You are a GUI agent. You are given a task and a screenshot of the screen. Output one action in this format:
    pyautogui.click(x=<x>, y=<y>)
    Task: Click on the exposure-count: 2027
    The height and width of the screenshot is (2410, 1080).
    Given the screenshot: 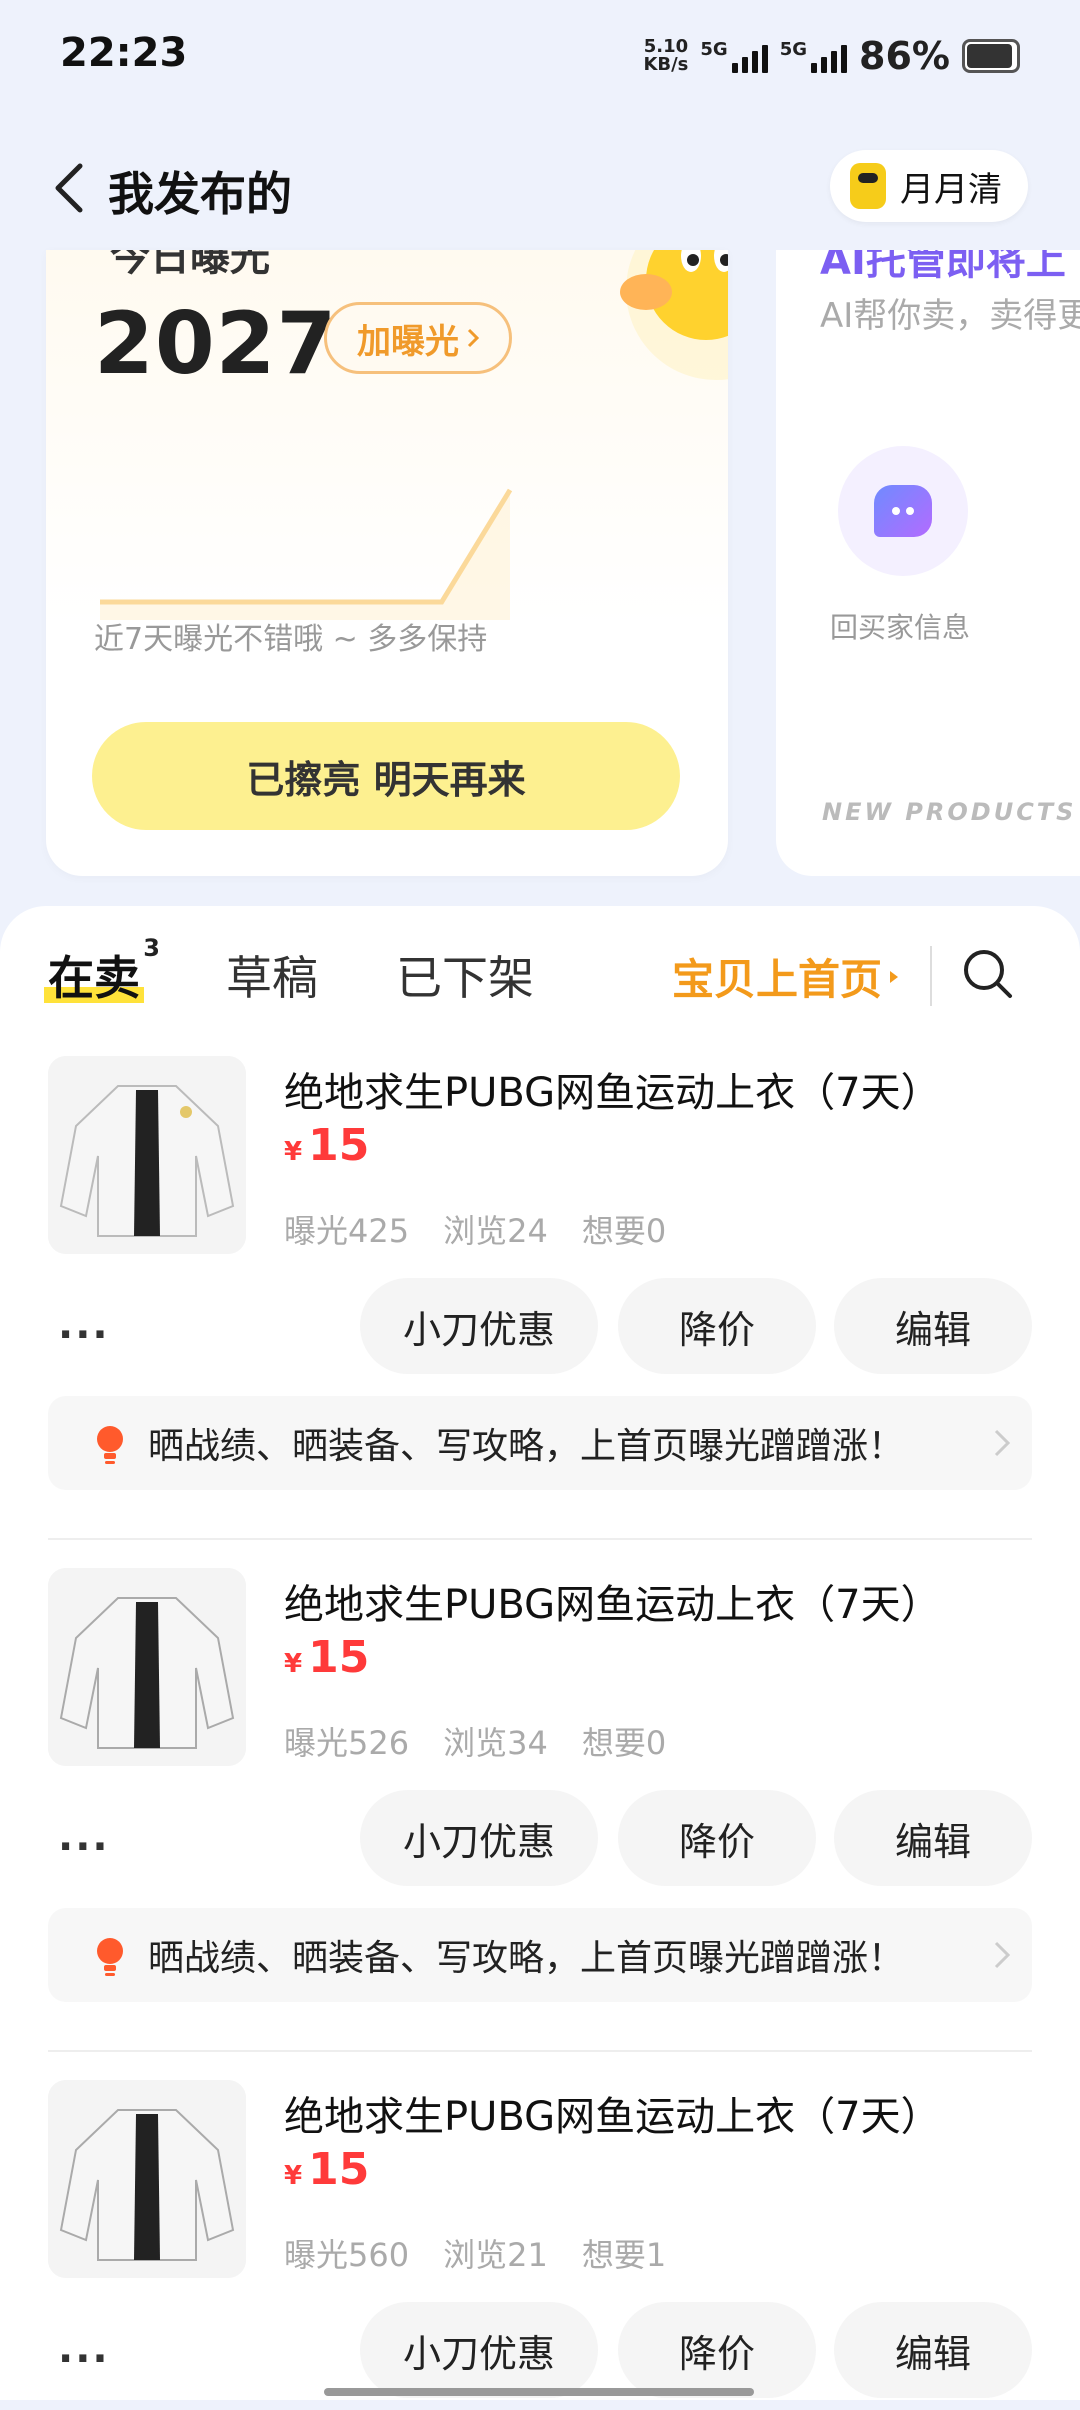 What is the action you would take?
    pyautogui.click(x=216, y=344)
    